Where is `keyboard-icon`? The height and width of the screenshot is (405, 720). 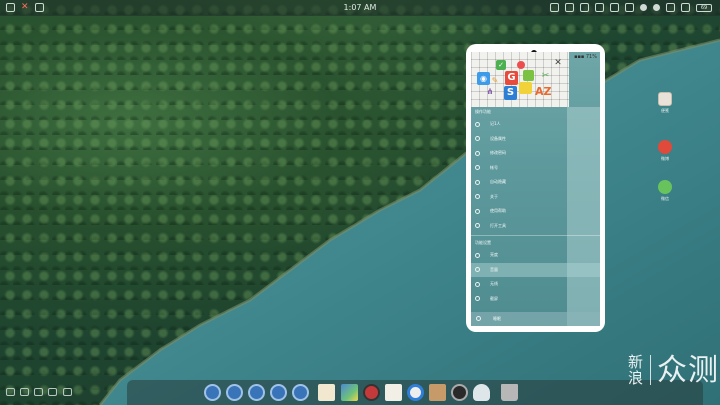 keyboard-icon is located at coordinates (599, 7).